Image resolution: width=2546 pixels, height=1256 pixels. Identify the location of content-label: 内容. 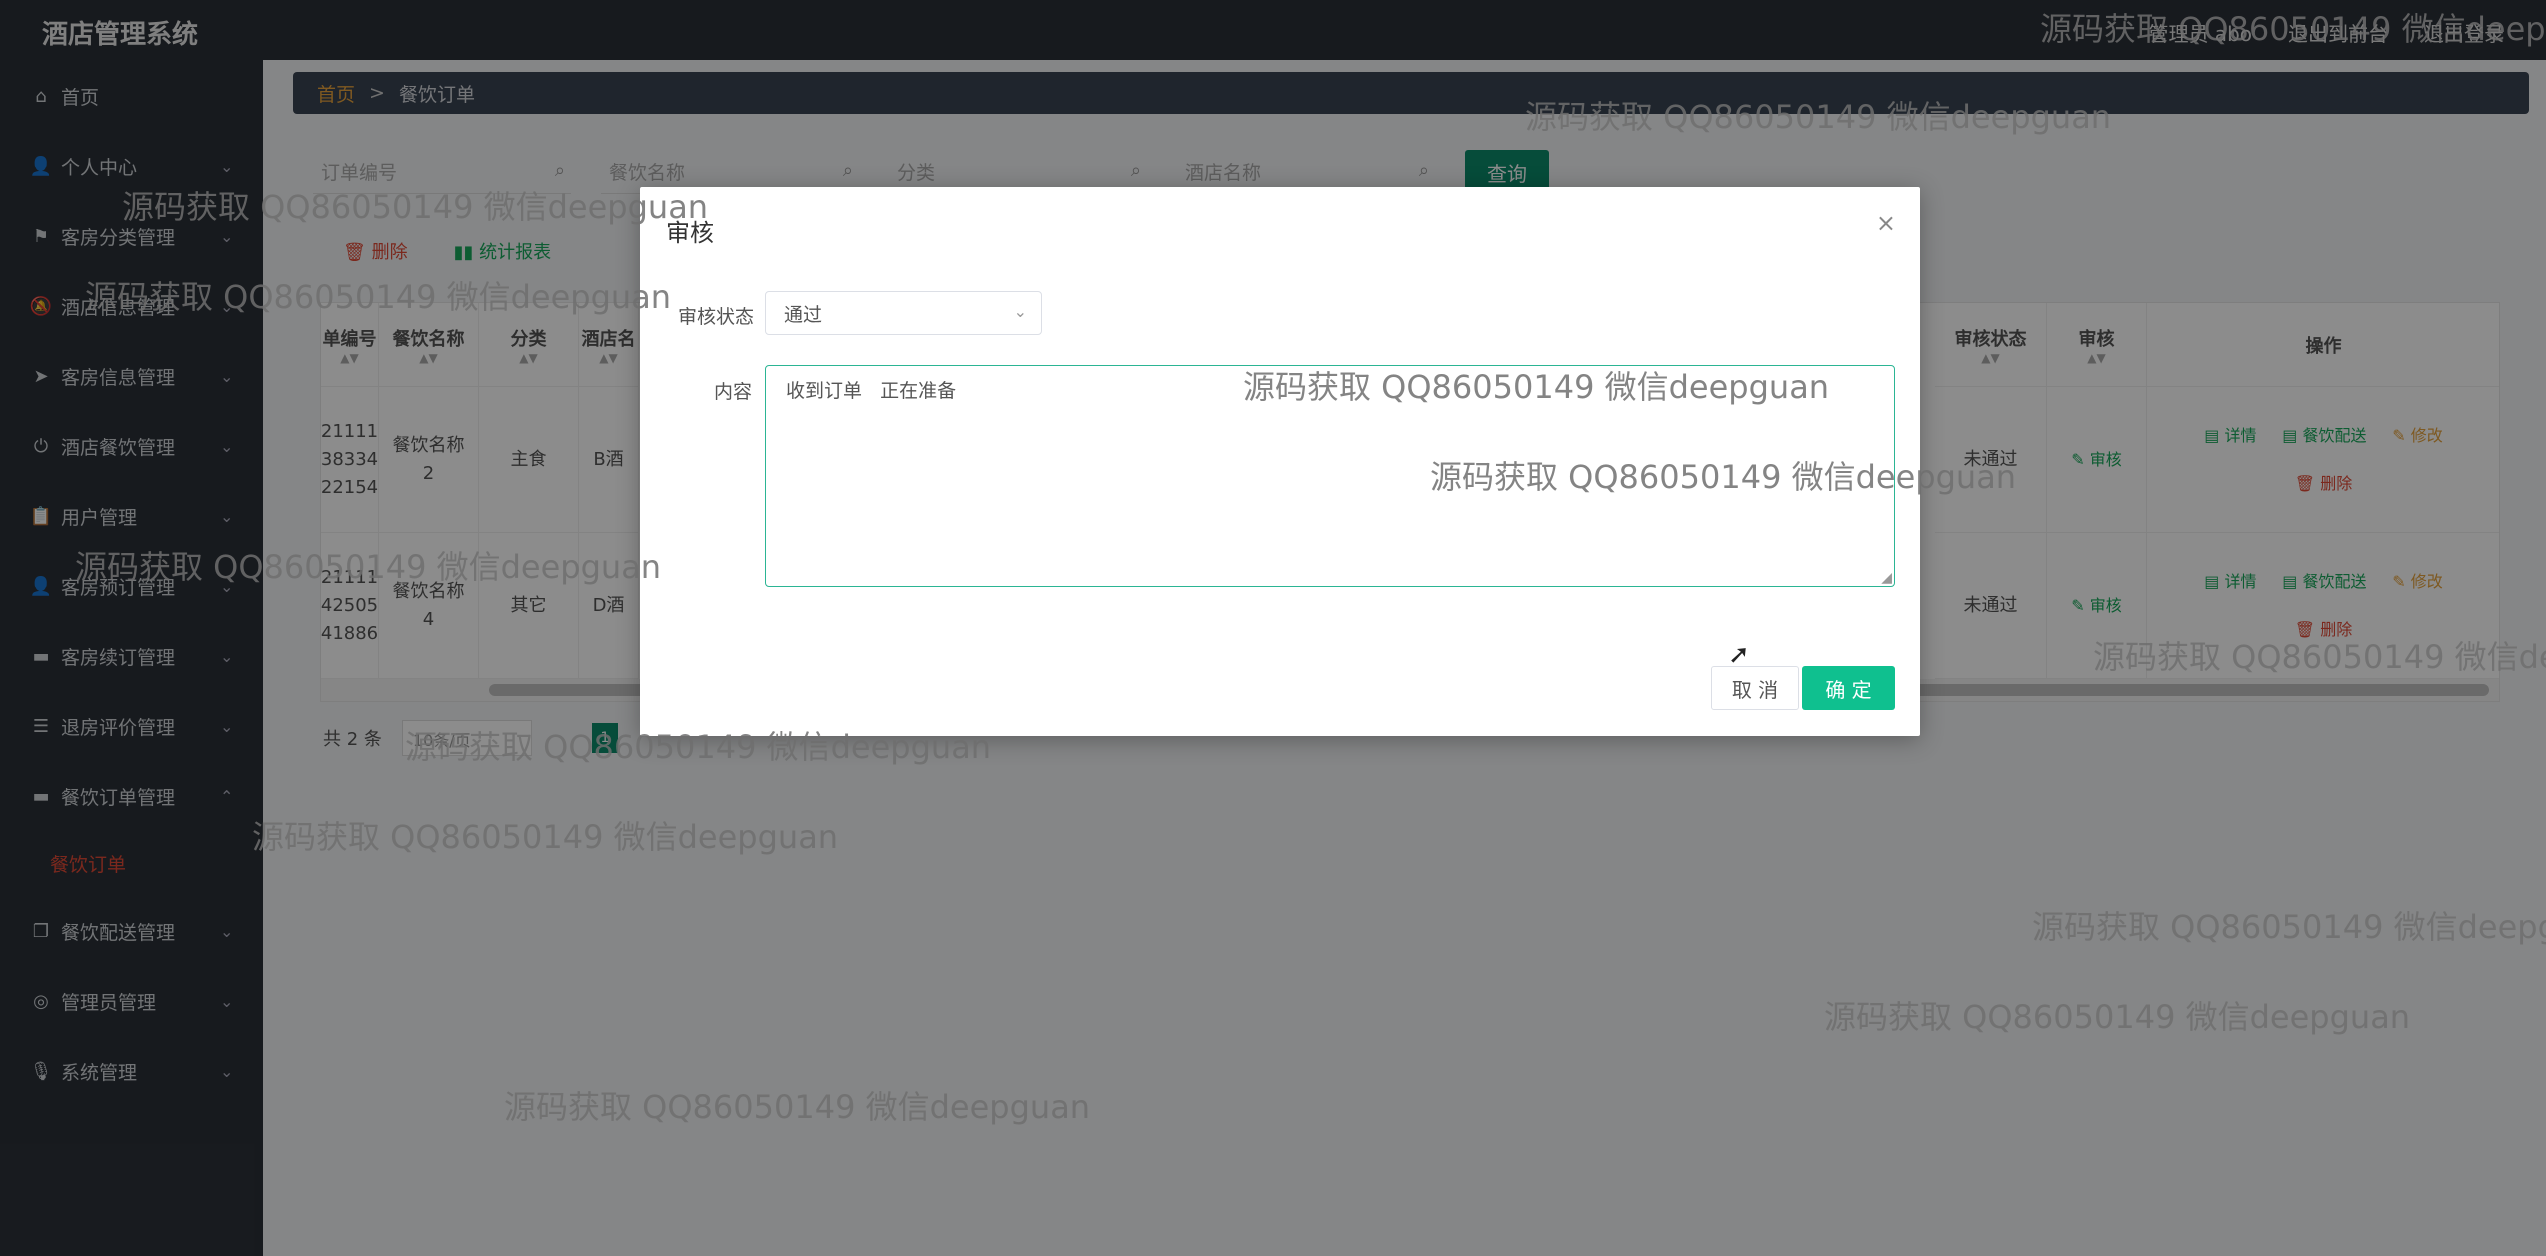
(733, 392).